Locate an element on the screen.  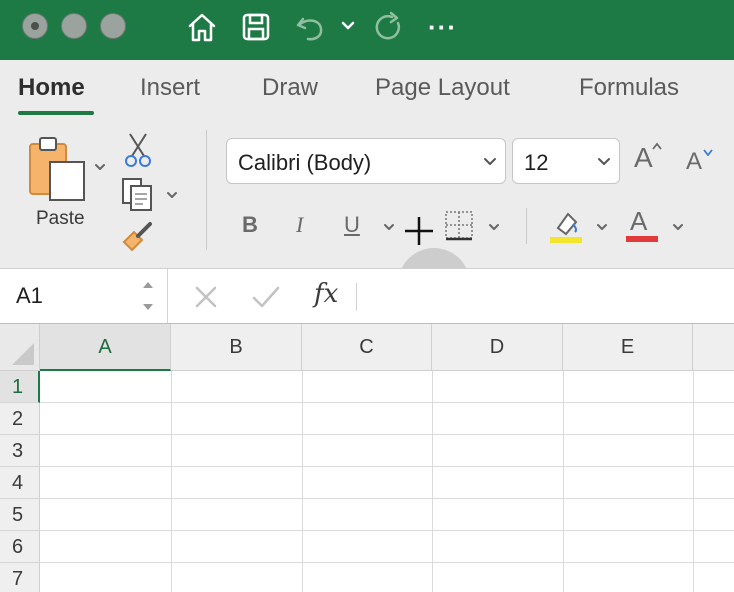
more-icon: ··· is located at coordinates (445, 27).